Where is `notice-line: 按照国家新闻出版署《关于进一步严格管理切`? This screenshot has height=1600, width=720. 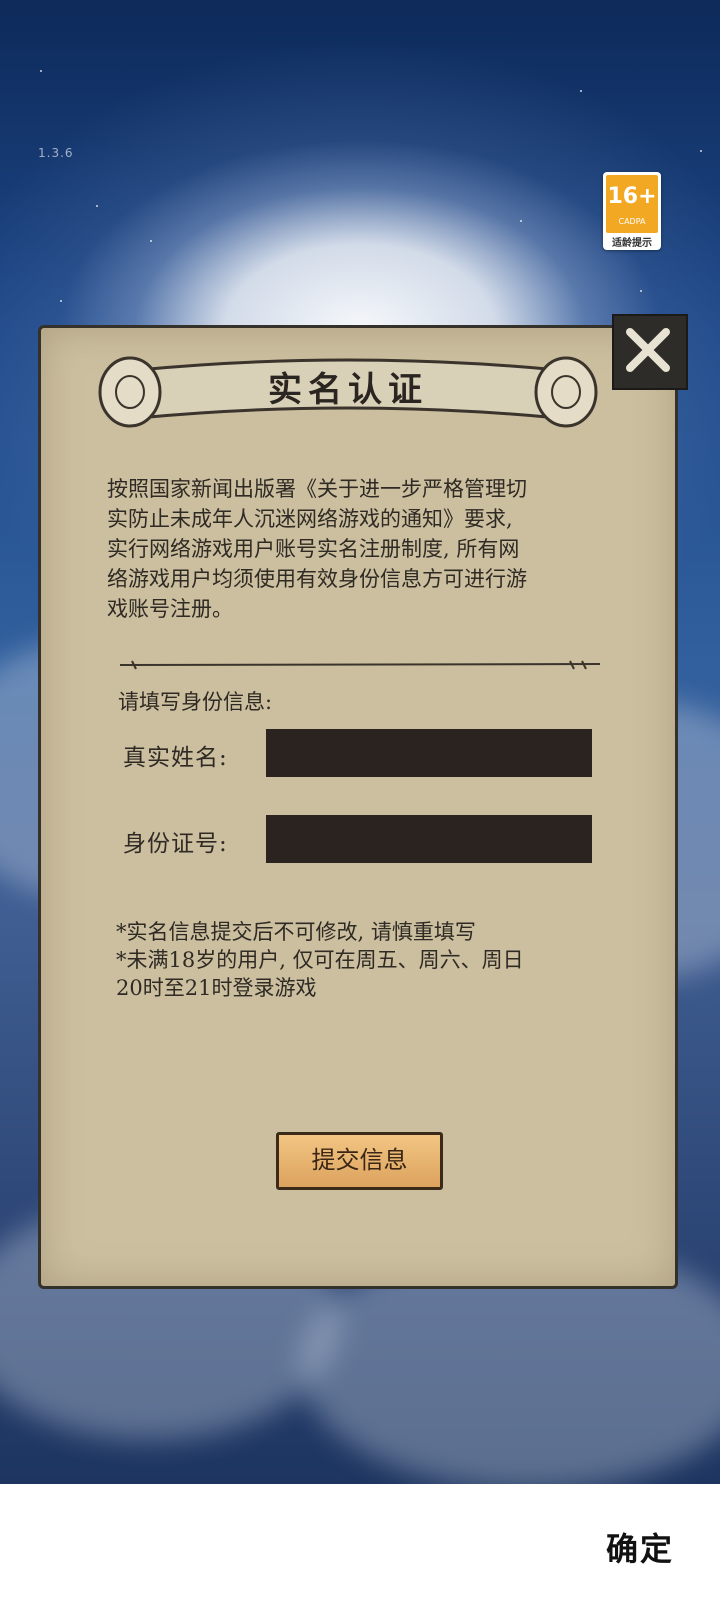
notice-line: 按照国家新闻出版署《关于进一步严格管理切 is located at coordinates (317, 489).